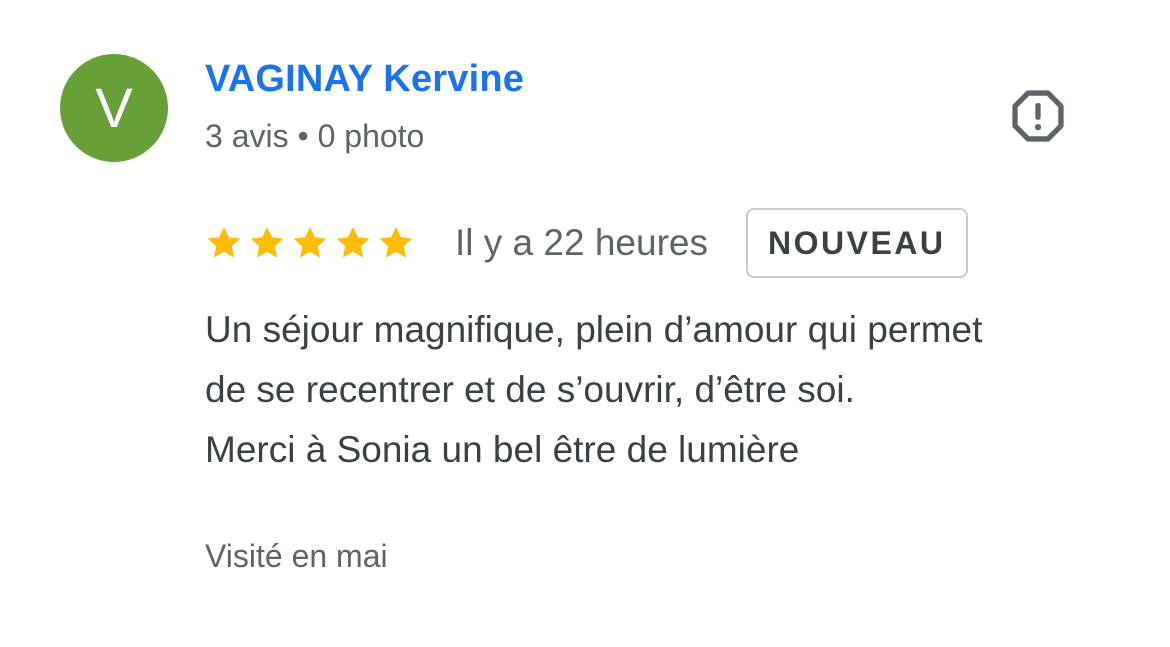 The height and width of the screenshot is (647, 1170). Describe the element at coordinates (364, 79) in the screenshot. I see `author-name-link: VAGINAY Kervine` at that location.